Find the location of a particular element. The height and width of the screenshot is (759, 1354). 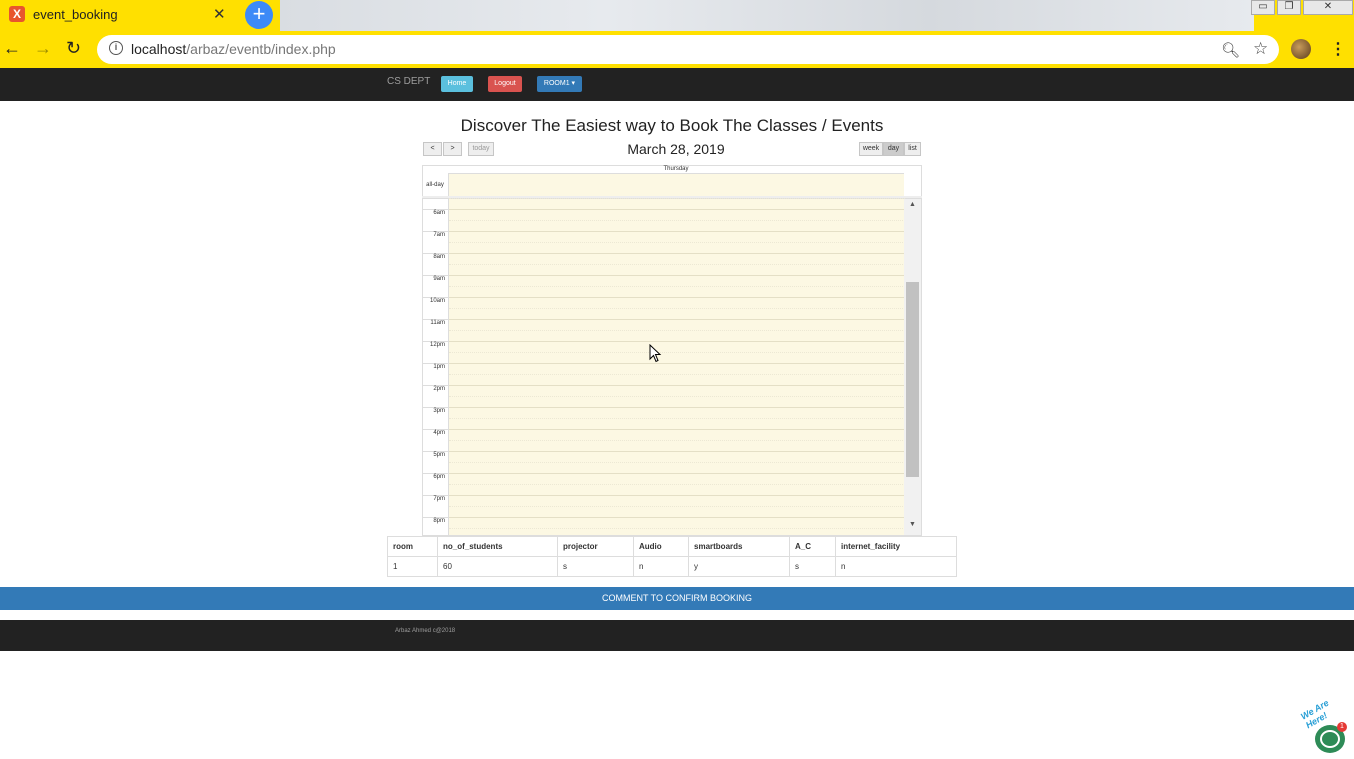

reload-icon: ↻ is located at coordinates (73, 48).